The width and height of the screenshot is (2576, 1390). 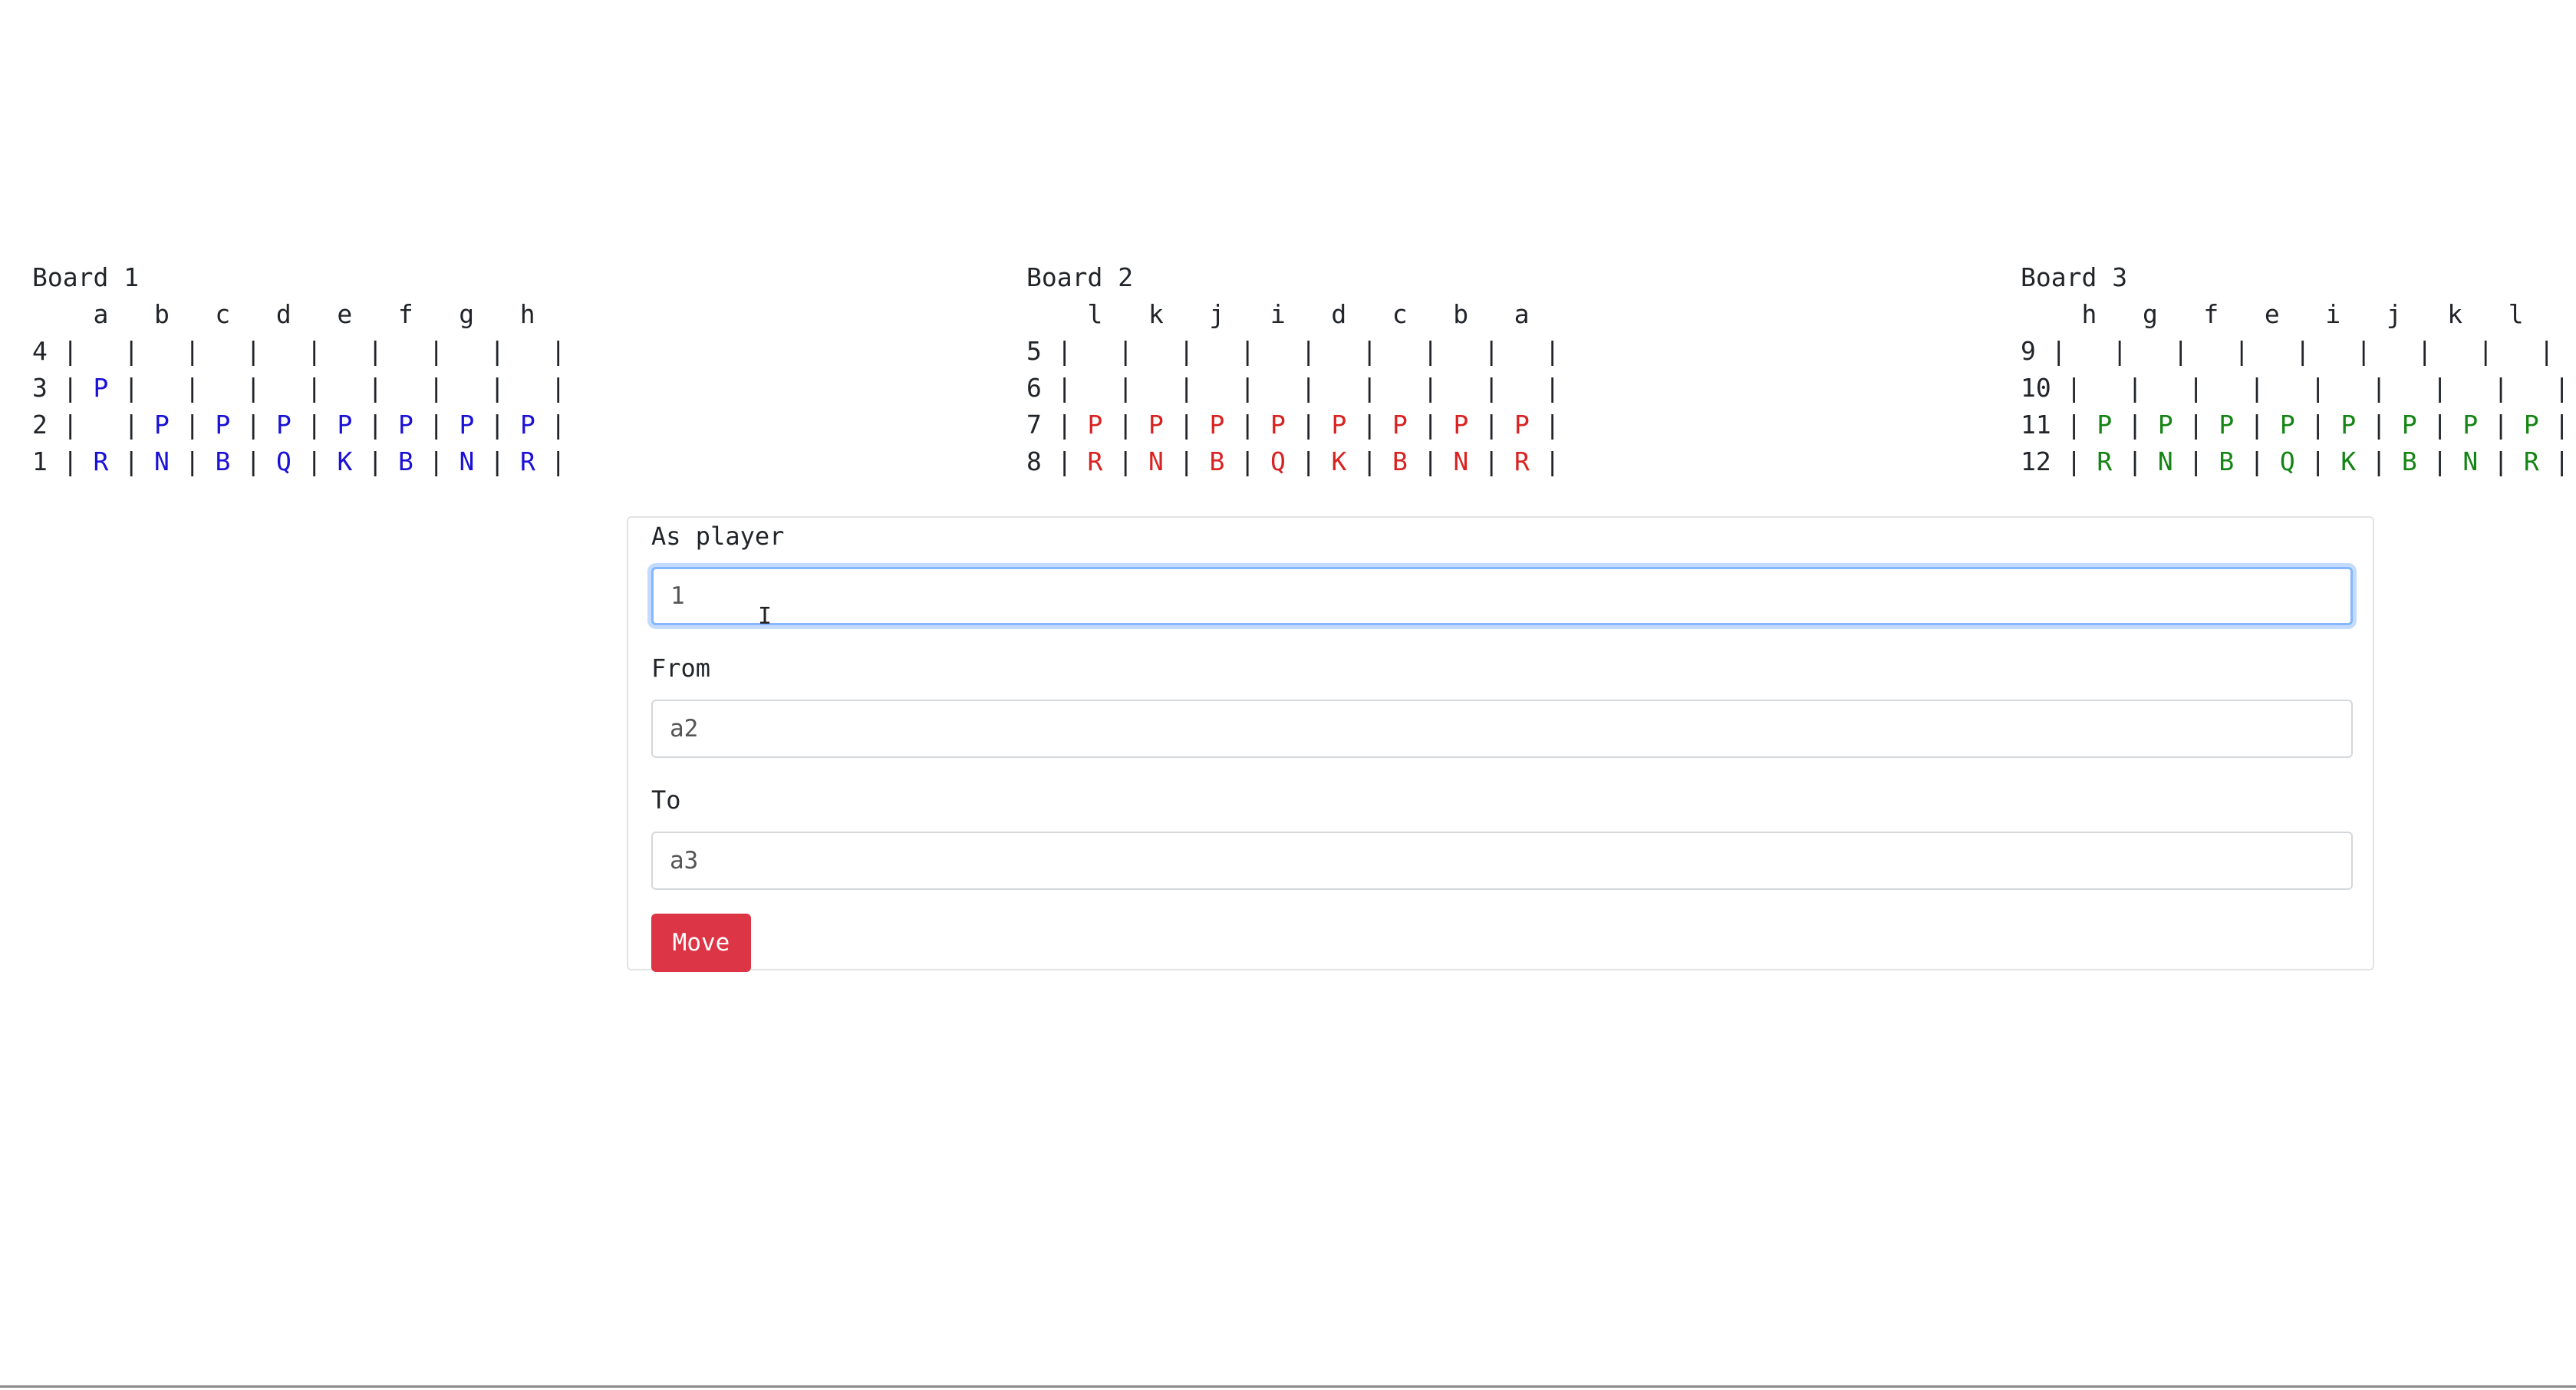 I want to click on board-row: 1 | R | N | B | Q | K | B | N | R |, so click(x=299, y=461).